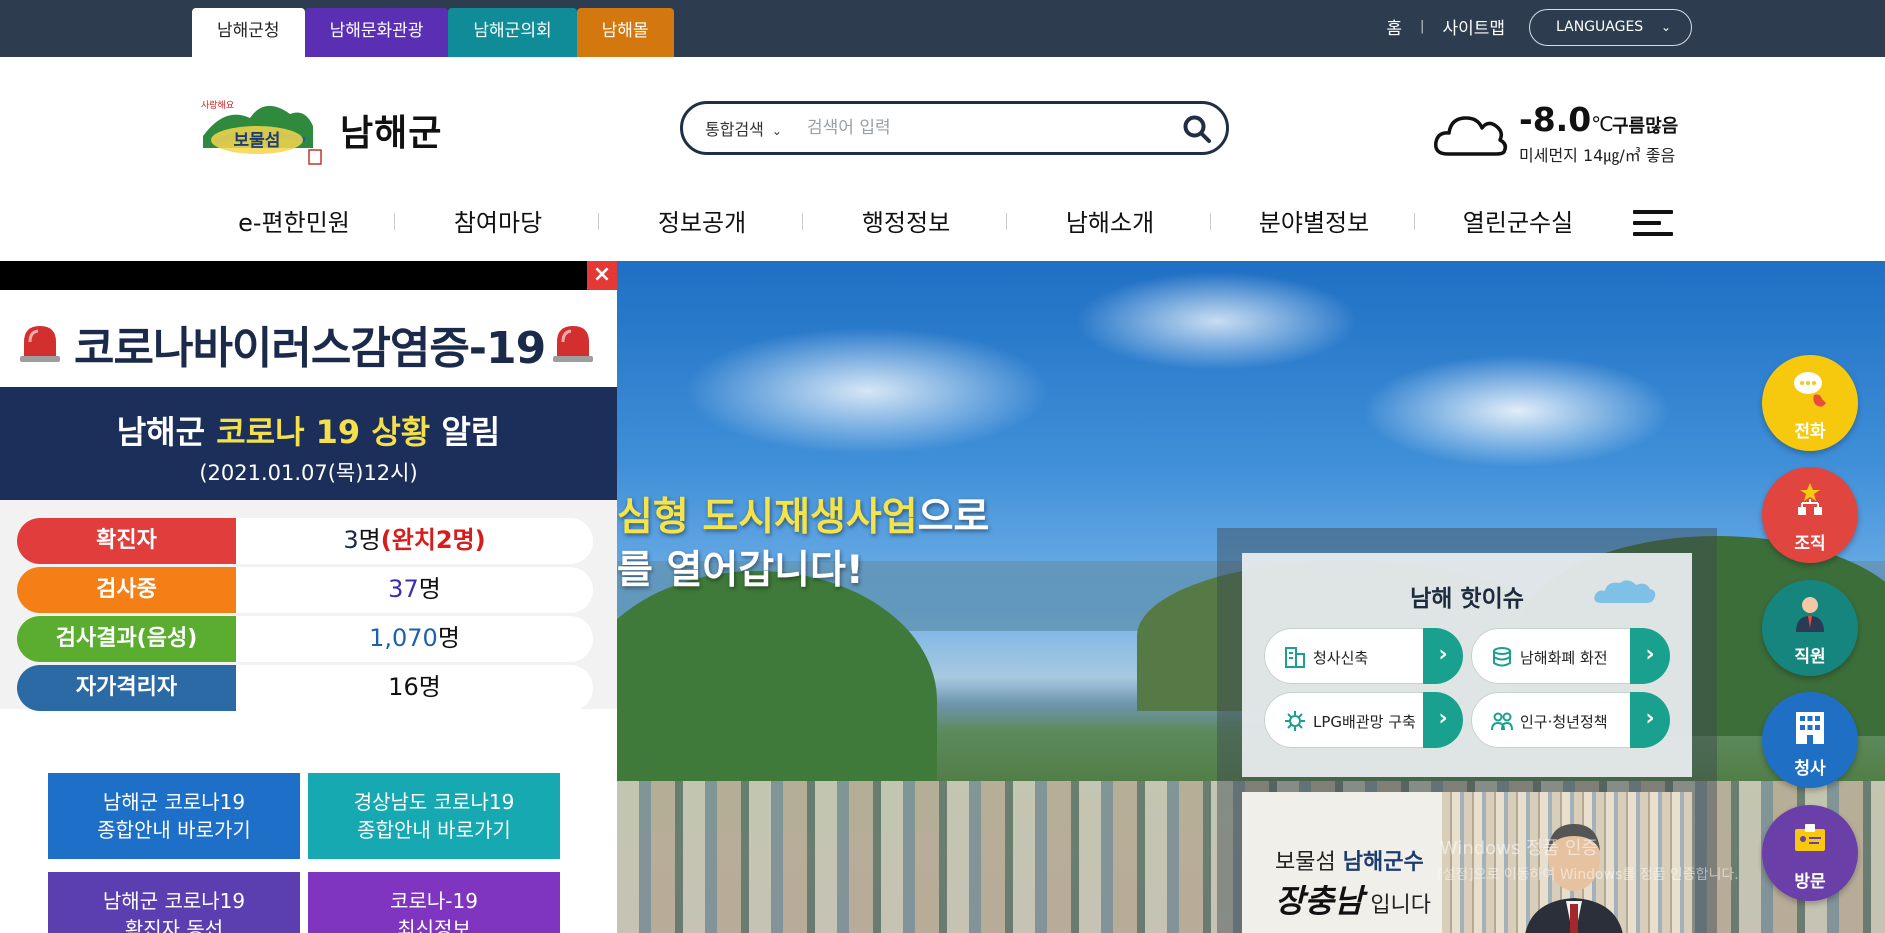  I want to click on popup-headline: 코로나바이러스감염증-19, so click(310, 348).